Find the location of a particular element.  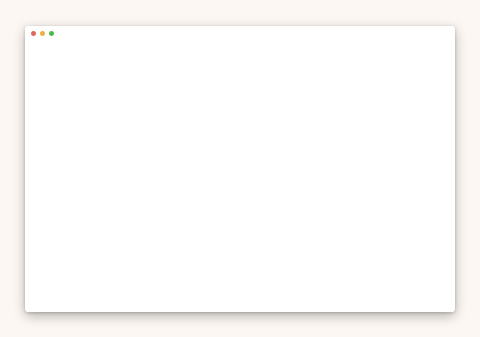

maximize-button is located at coordinates (51, 33).